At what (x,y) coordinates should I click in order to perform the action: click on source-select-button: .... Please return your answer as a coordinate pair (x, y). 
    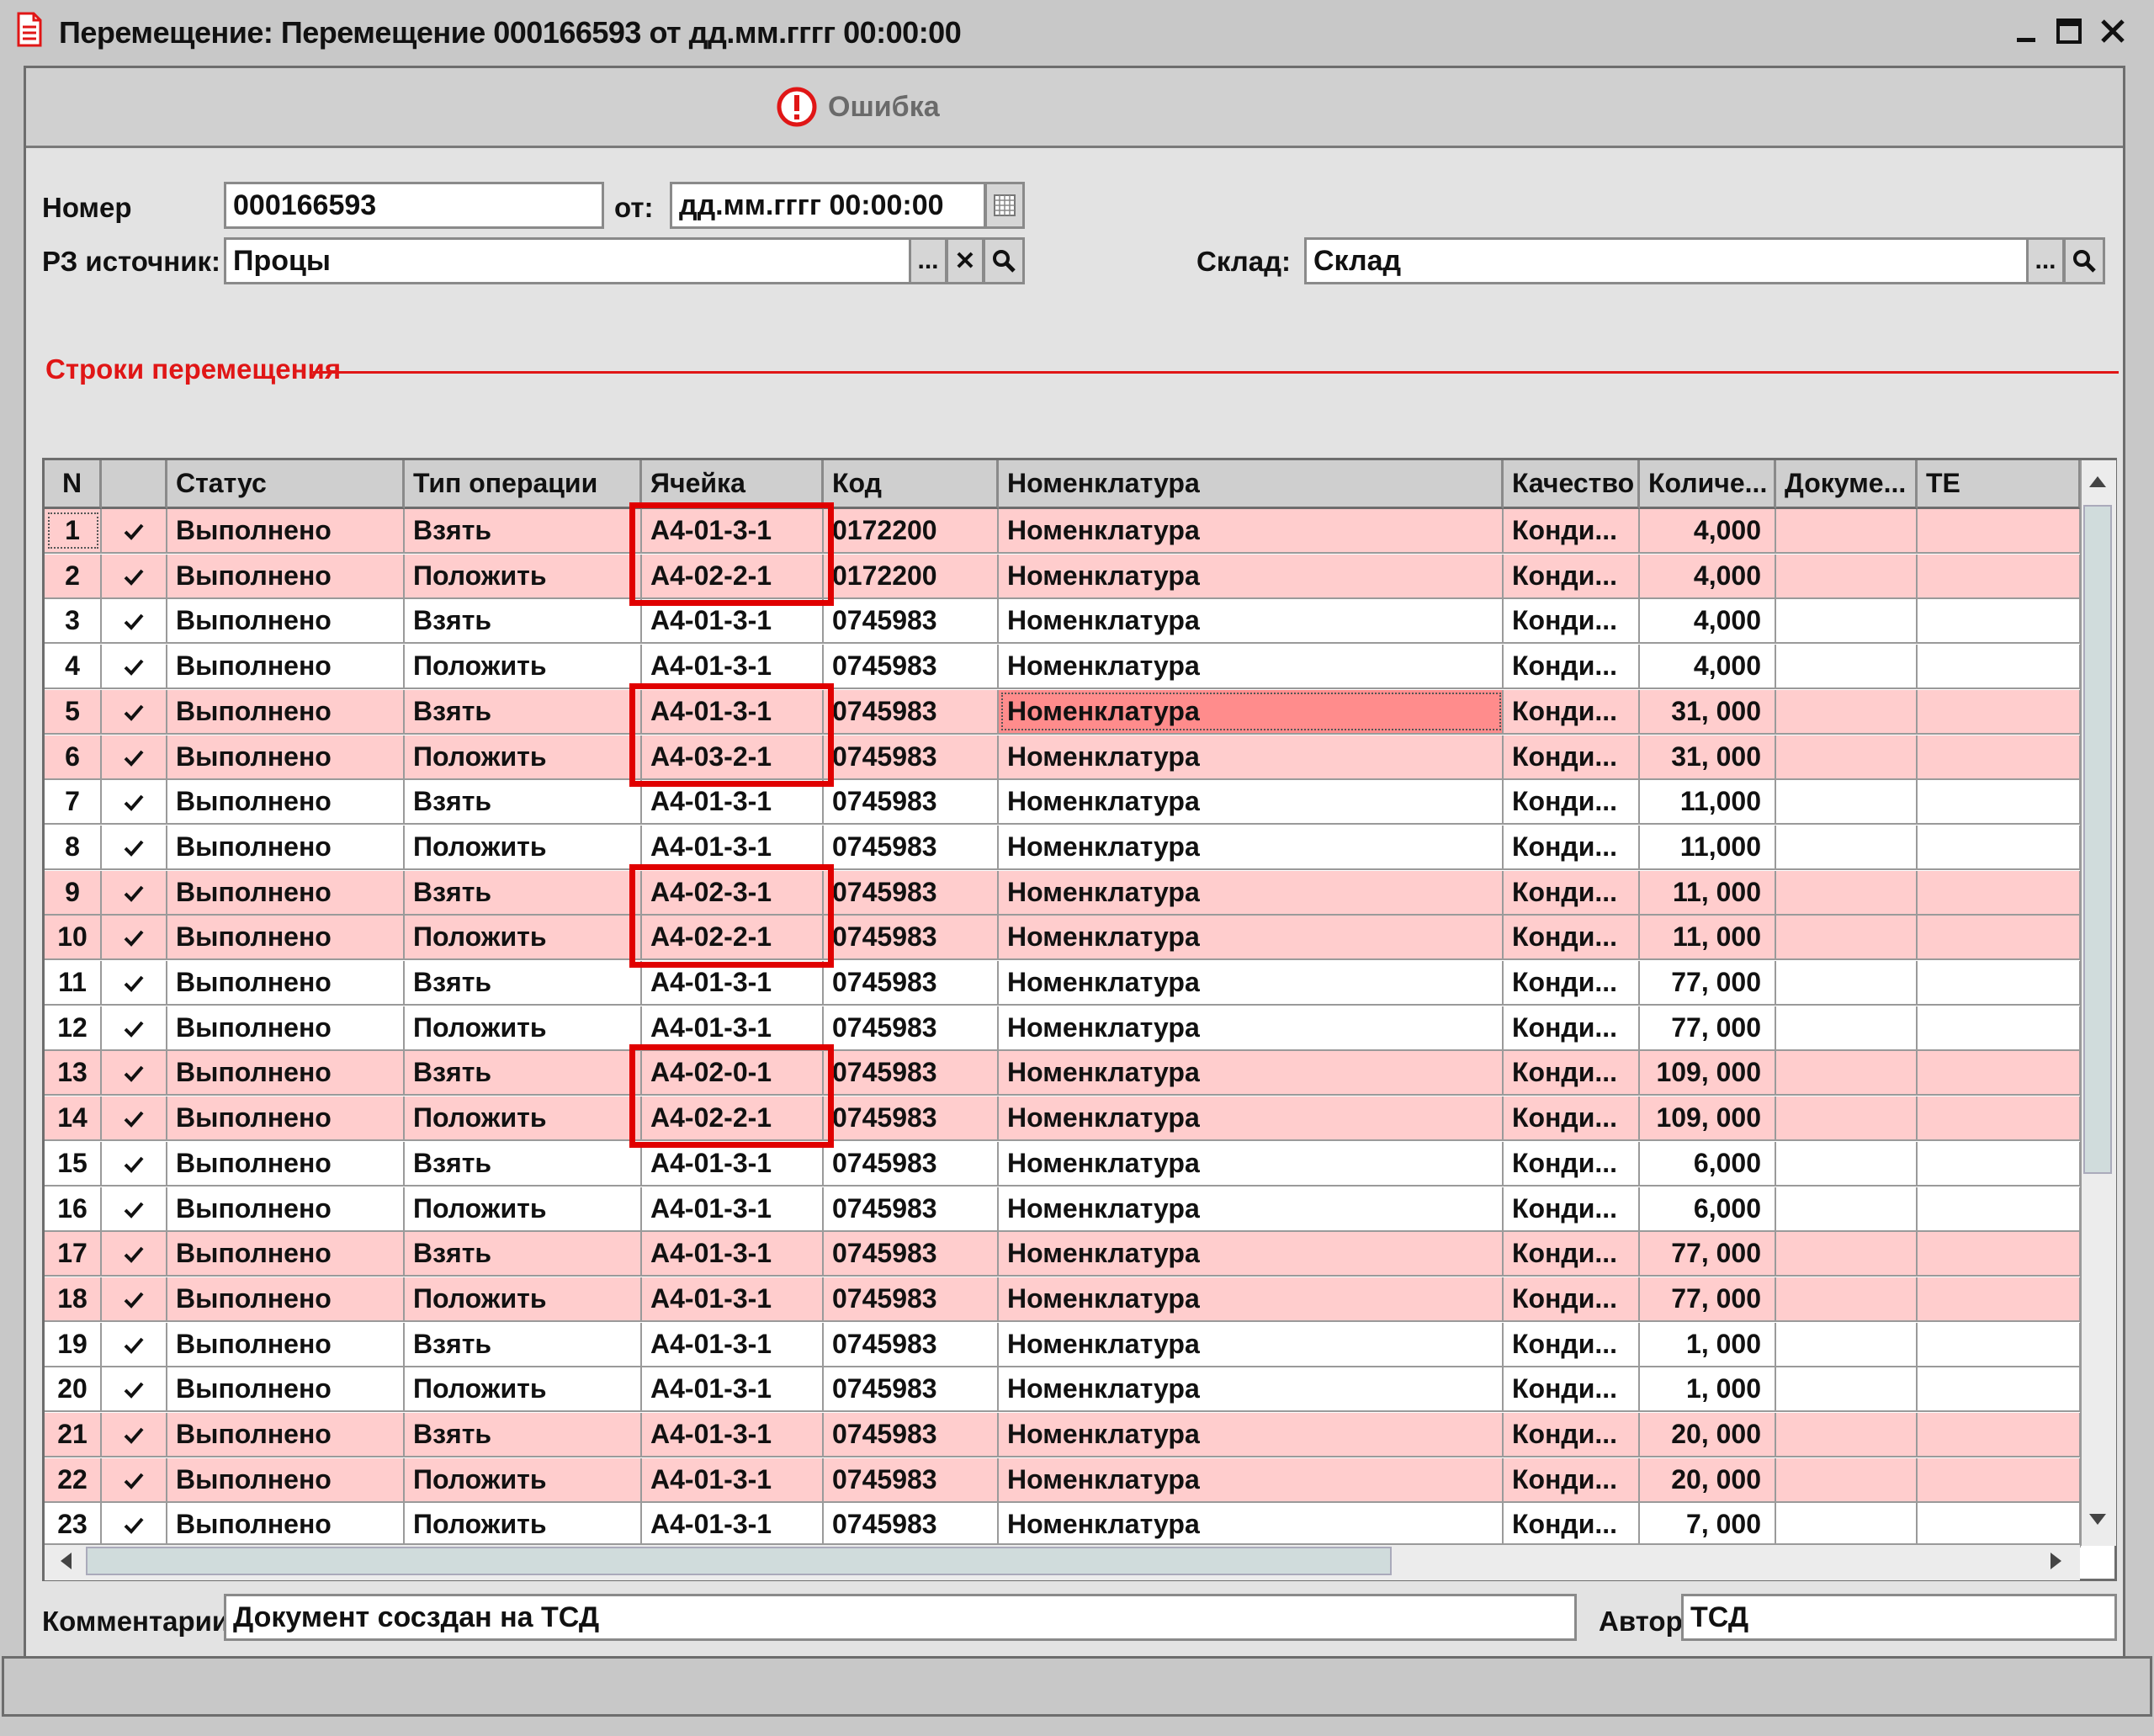
    Looking at the image, I should click on (928, 260).